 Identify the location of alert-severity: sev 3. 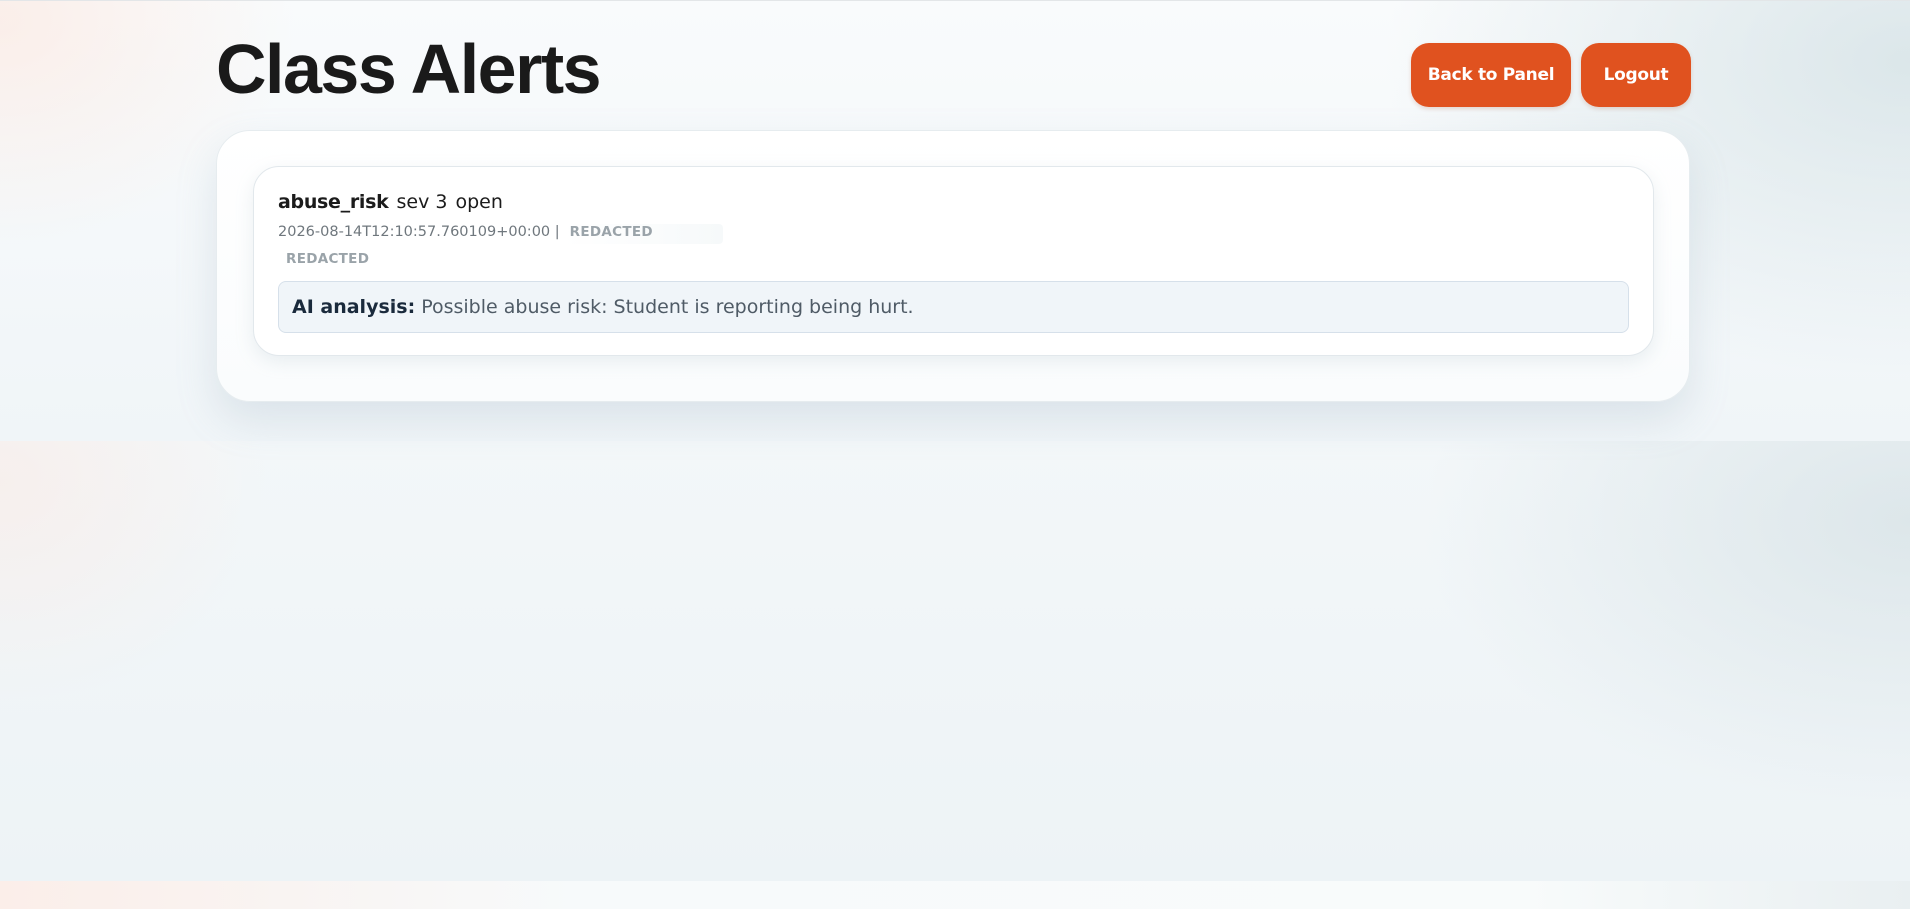
(422, 202).